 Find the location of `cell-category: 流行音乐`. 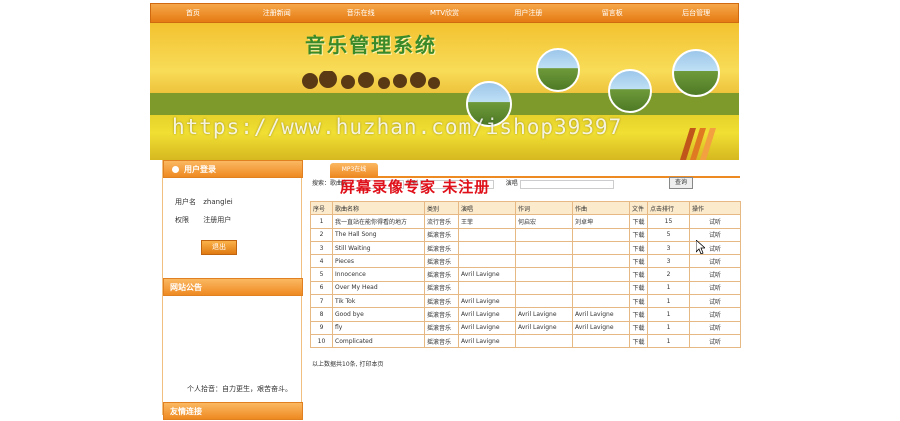

cell-category: 流行音乐 is located at coordinates (441, 221).